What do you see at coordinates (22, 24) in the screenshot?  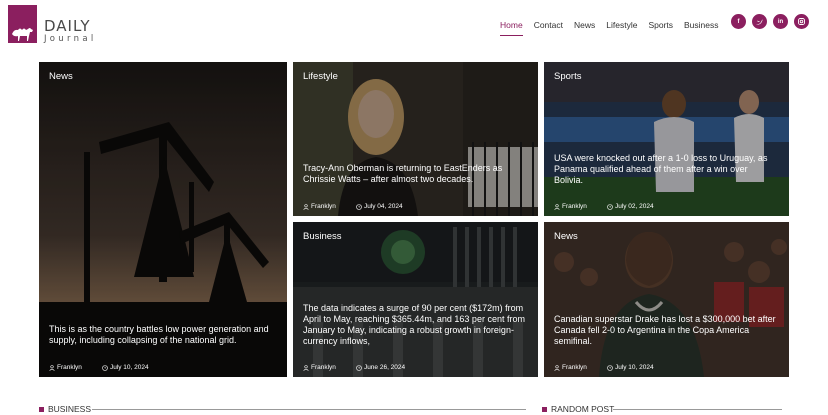 I see `logo-mark` at bounding box center [22, 24].